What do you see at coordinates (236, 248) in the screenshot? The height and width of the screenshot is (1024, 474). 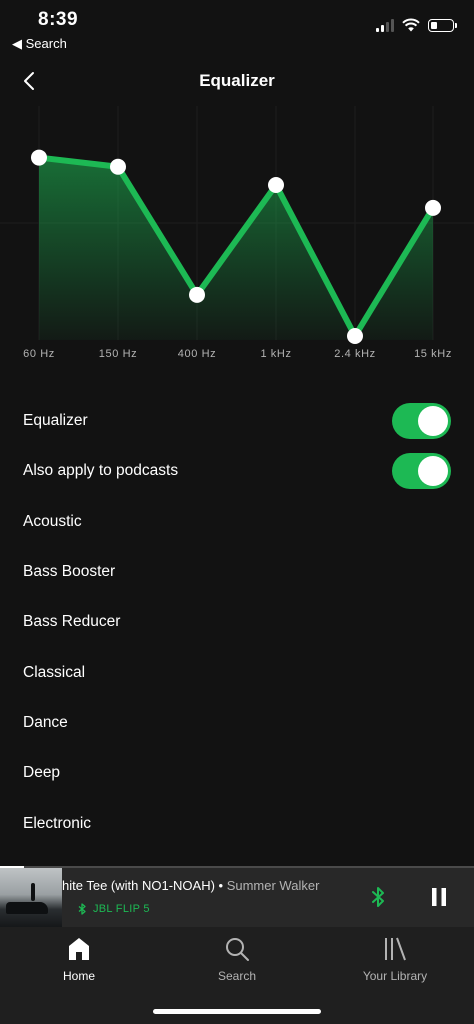 I see `eq-area-fill` at bounding box center [236, 248].